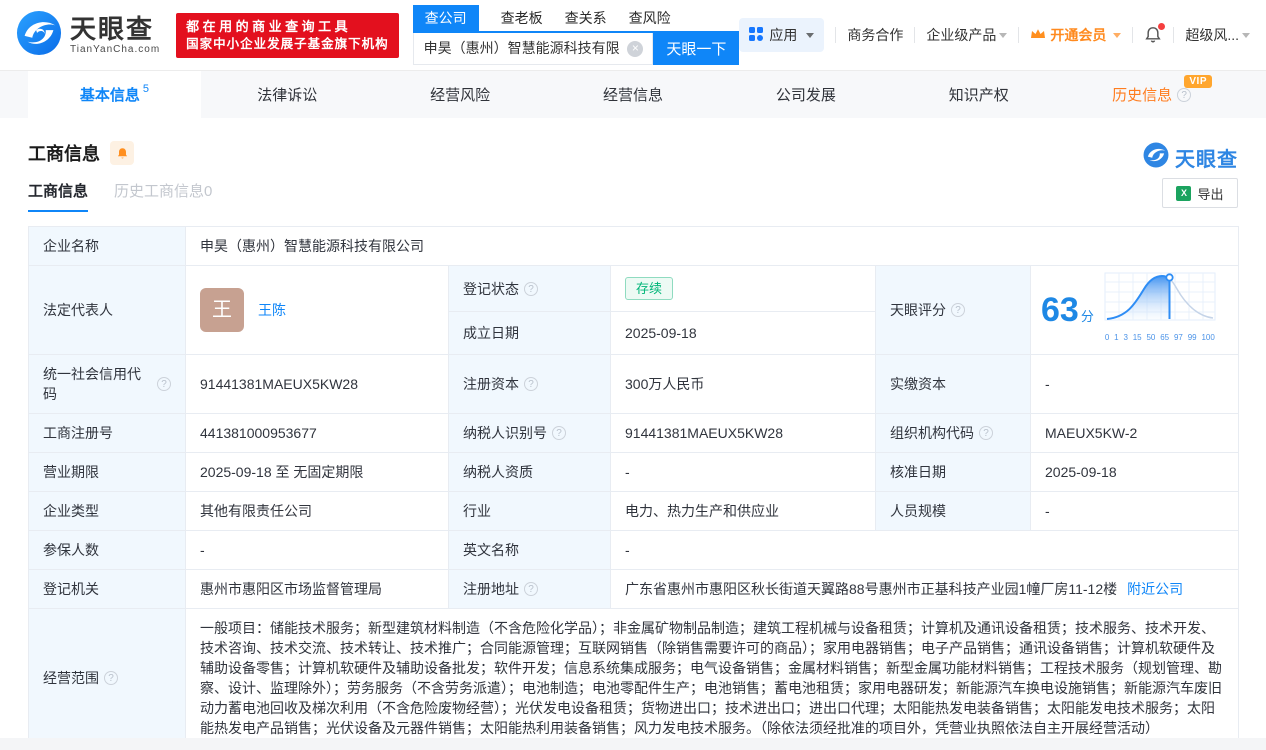 The width and height of the screenshot is (1266, 750). I want to click on export-label: 导出, so click(1210, 194).